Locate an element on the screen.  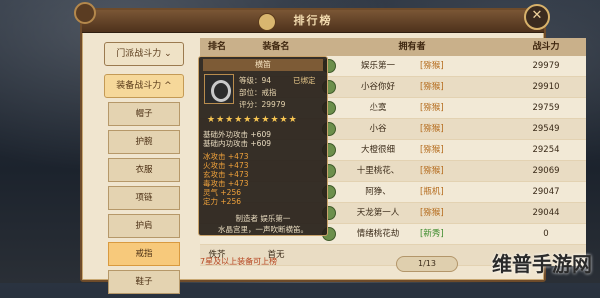
maker-line: 制造者 娱乐第一 is located at coordinates (263, 218).